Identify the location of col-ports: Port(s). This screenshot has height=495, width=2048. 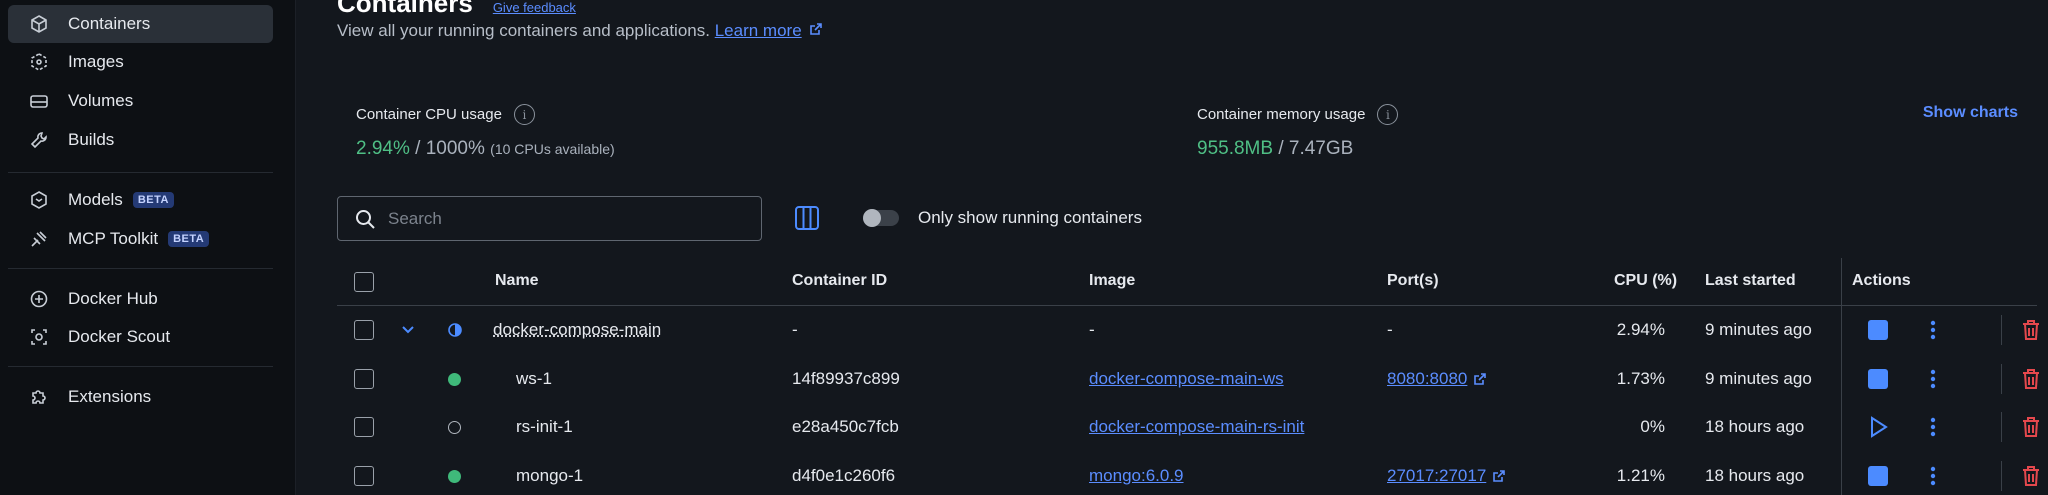
(1413, 281).